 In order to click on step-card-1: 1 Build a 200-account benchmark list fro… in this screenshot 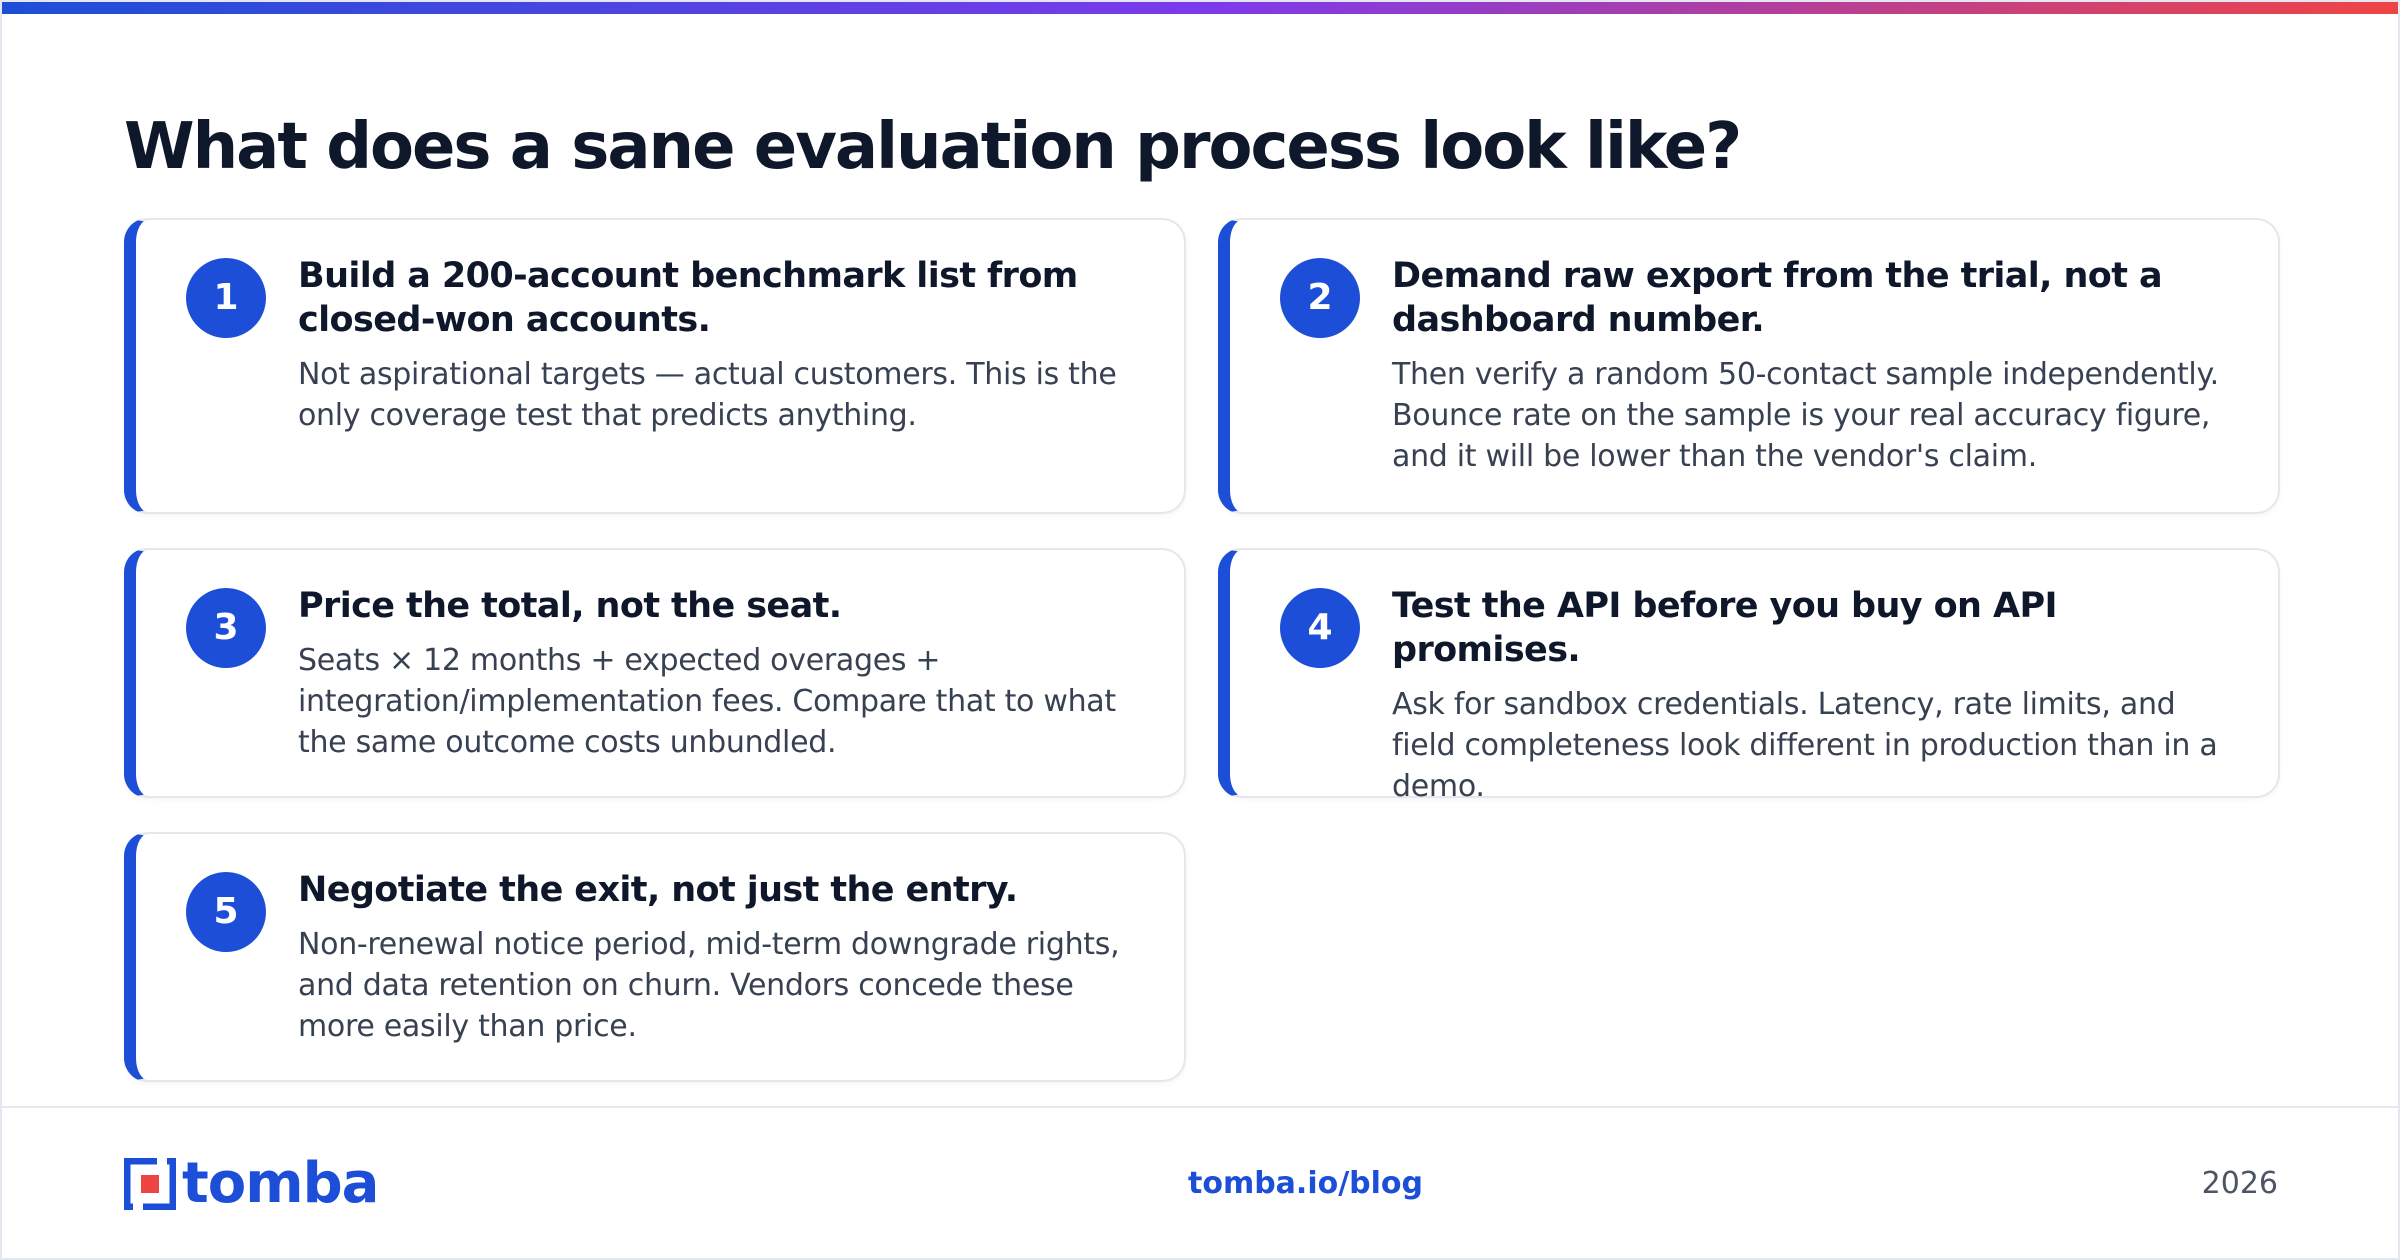, I will do `click(655, 366)`.